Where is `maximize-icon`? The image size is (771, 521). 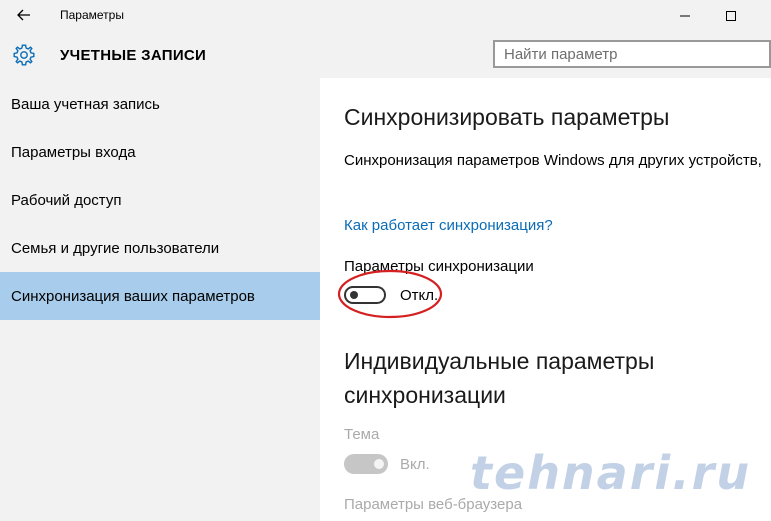
maximize-icon is located at coordinates (731, 15).